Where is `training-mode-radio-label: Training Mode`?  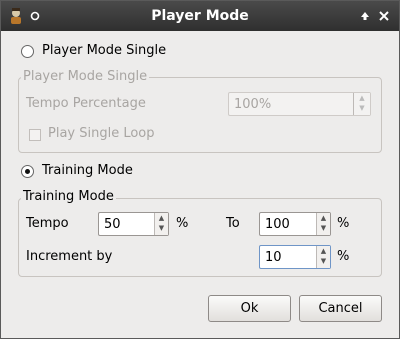
training-mode-radio-label: Training Mode is located at coordinates (87, 170).